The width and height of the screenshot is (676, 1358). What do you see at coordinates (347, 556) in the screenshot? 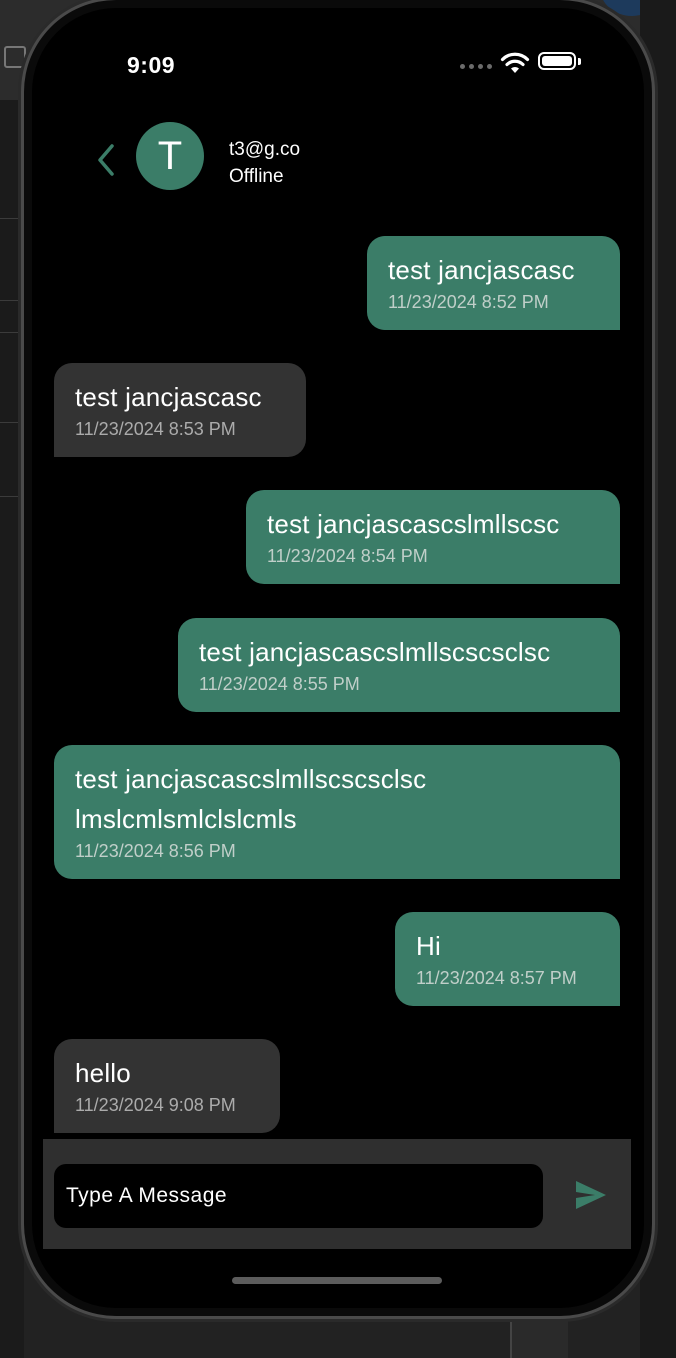
I see `message-timestamp: 11/23/2024 8:54 PM` at bounding box center [347, 556].